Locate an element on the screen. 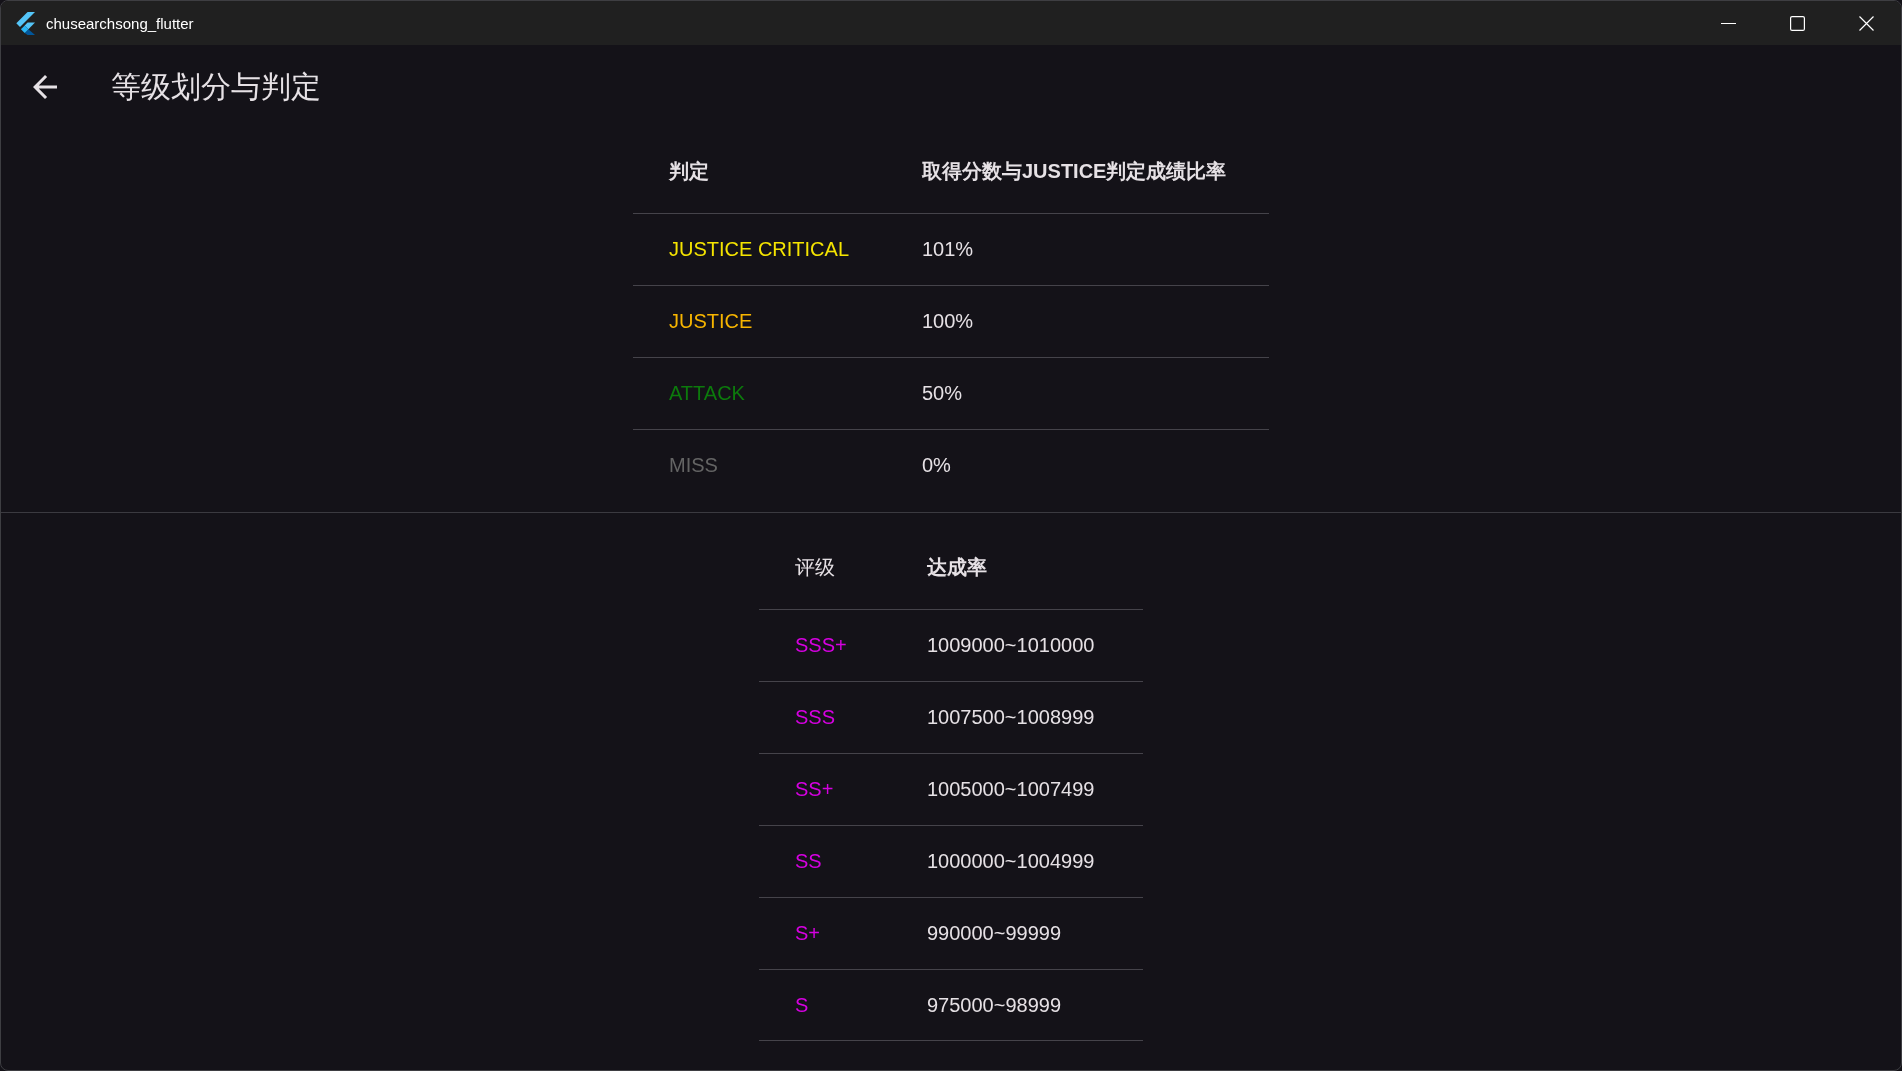 This screenshot has width=1902, height=1071. column-header: 判定 is located at coordinates (689, 171).